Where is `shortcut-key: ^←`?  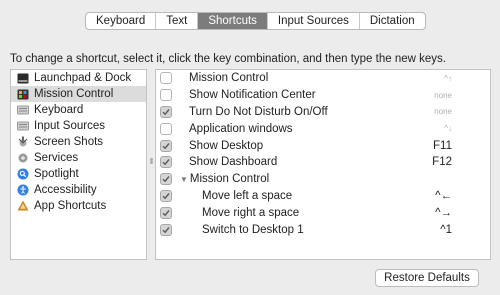
shortcut-key: ^← is located at coordinates (443, 196).